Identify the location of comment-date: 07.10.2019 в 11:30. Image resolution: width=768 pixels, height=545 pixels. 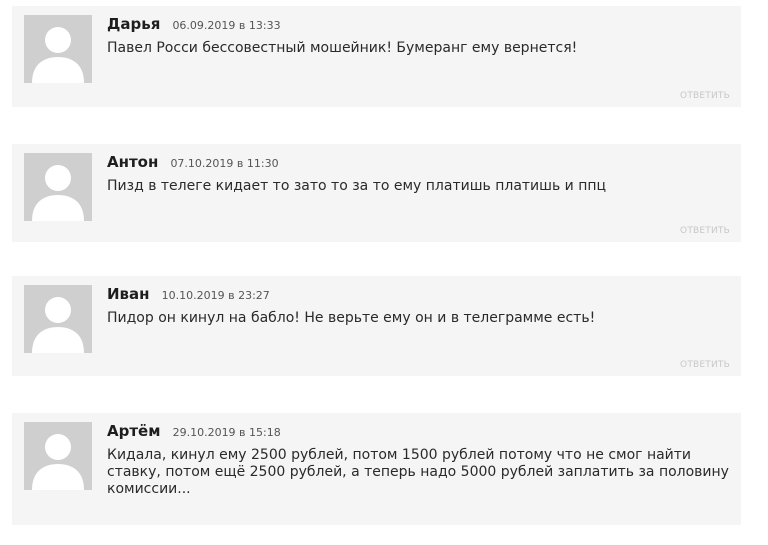
(224, 163).